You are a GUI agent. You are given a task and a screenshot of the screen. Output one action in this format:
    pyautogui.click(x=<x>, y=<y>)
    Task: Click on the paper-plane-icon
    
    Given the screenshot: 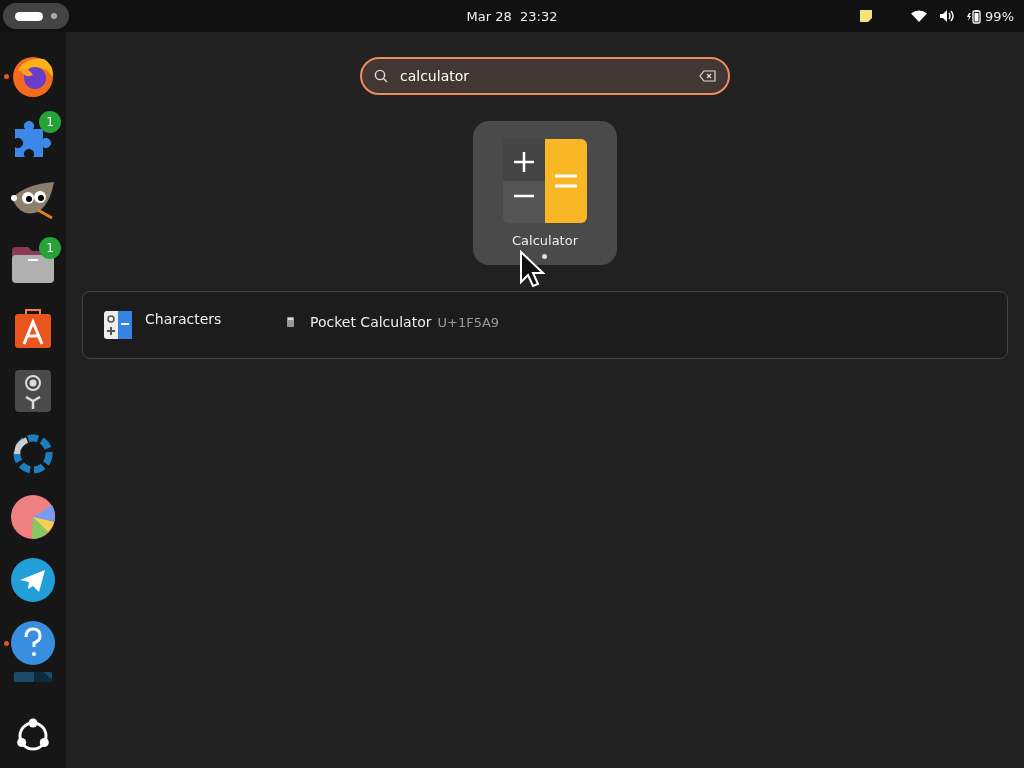 What is the action you would take?
    pyautogui.click(x=33, y=579)
    